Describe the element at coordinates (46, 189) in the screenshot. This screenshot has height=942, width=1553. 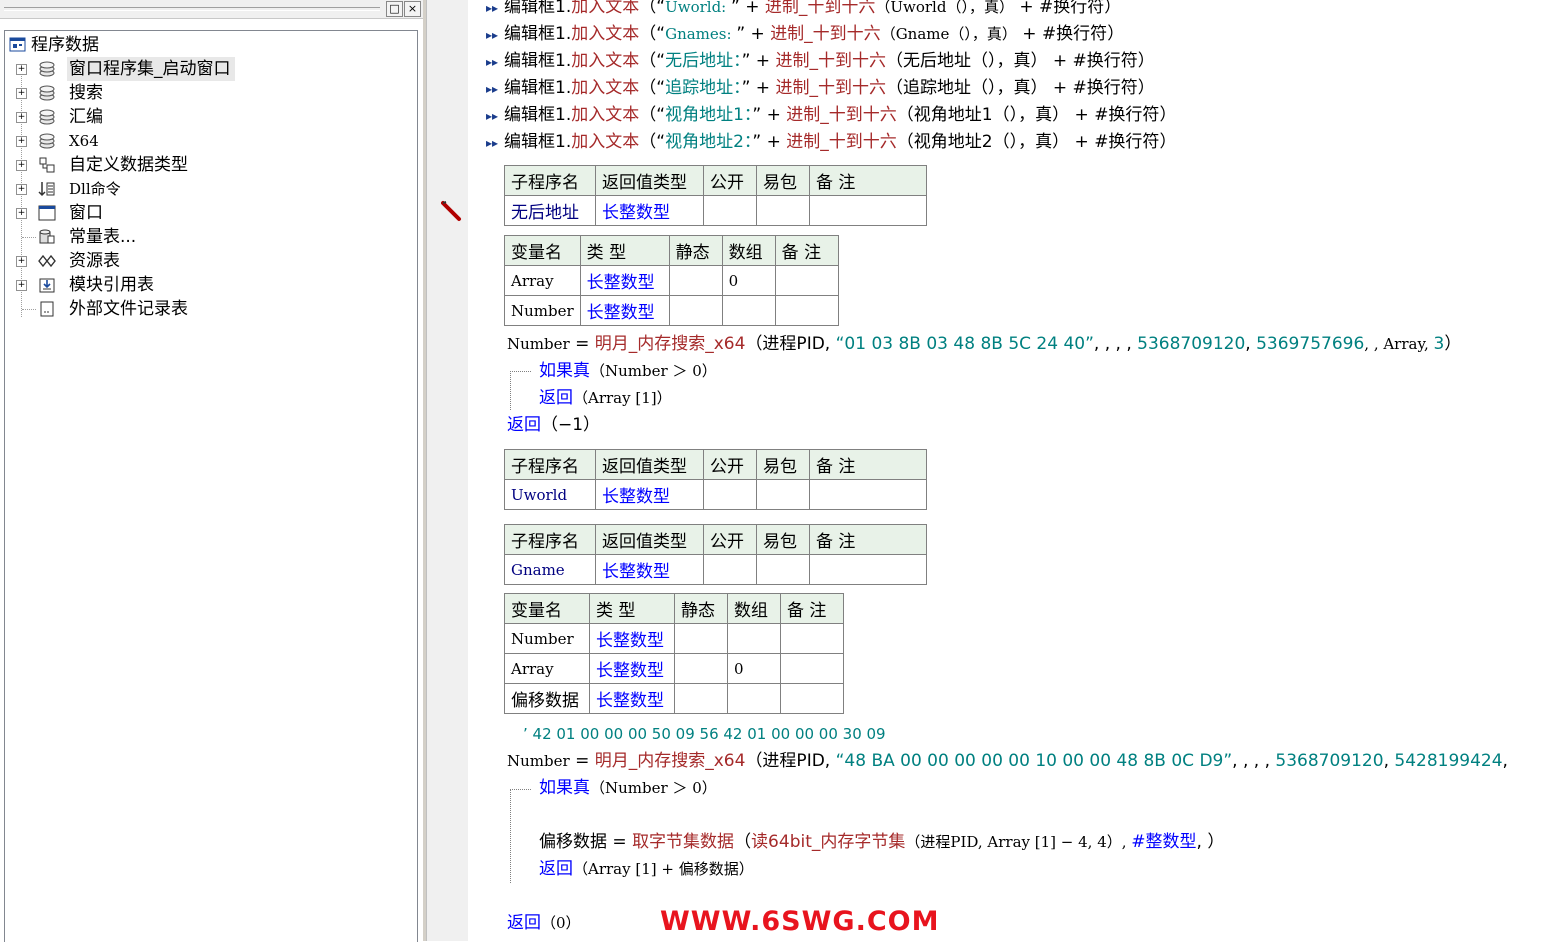
I see `dll-icon` at that location.